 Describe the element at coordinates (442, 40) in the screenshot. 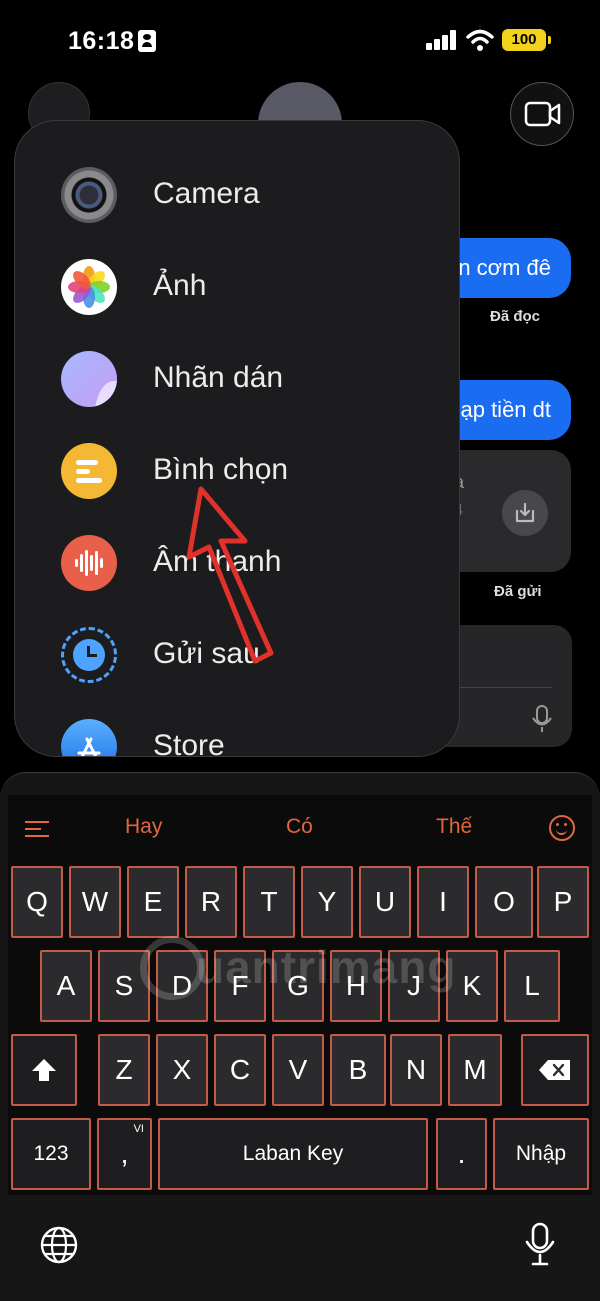

I see `cellular-signal-icon` at that location.